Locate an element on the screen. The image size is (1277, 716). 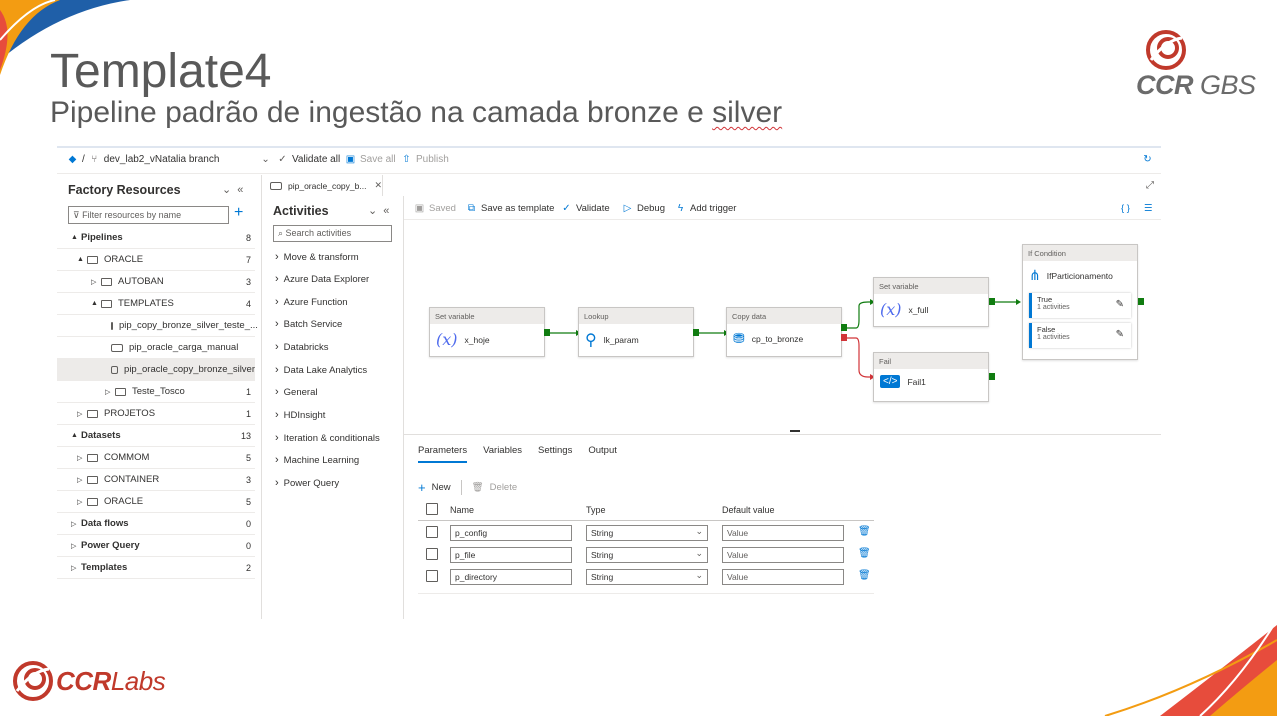
expand-icon: ⤢ is located at coordinates (1150, 185).